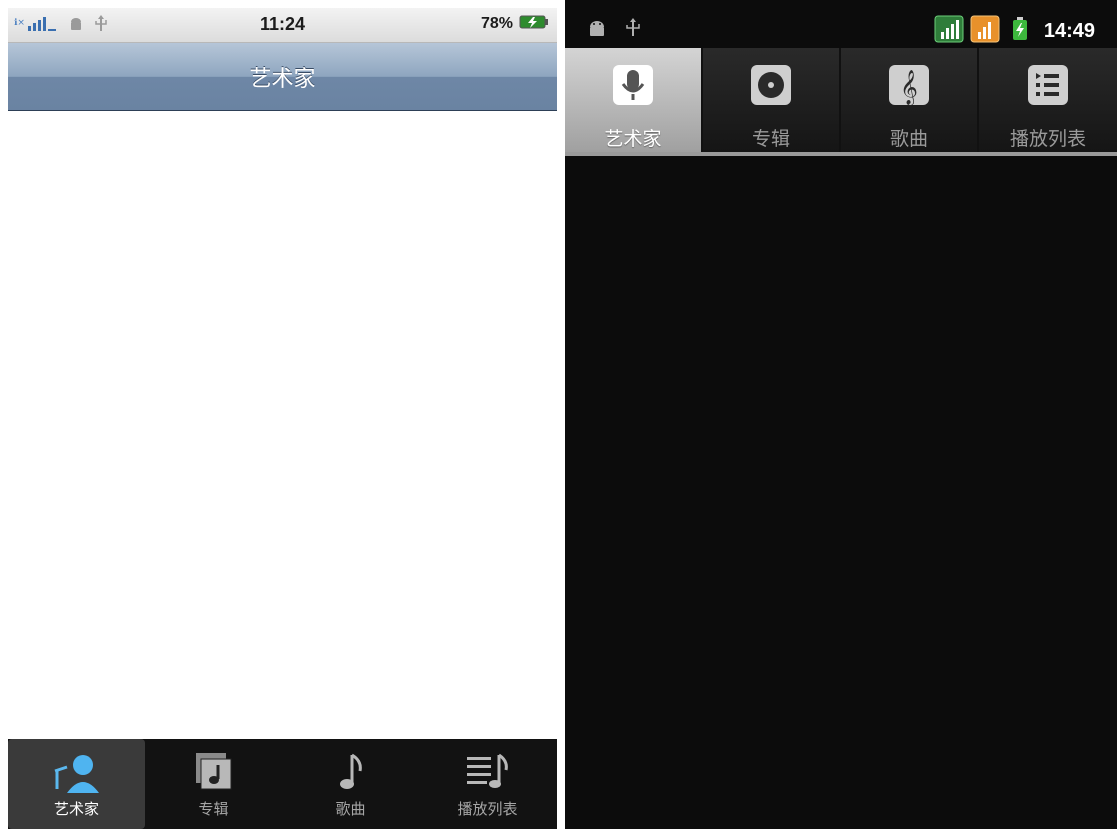  I want to click on signal-orange-icon, so click(985, 31).